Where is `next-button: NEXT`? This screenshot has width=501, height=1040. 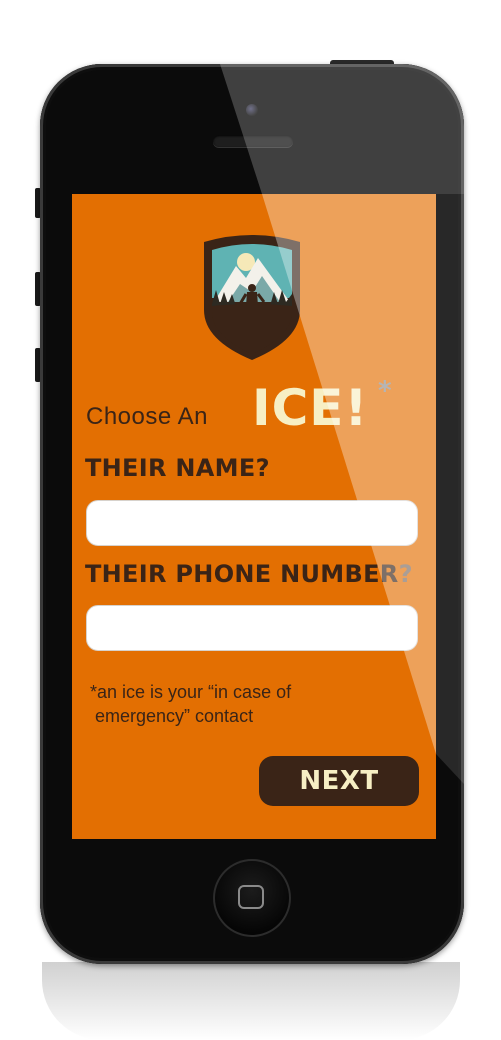 next-button: NEXT is located at coordinates (339, 781).